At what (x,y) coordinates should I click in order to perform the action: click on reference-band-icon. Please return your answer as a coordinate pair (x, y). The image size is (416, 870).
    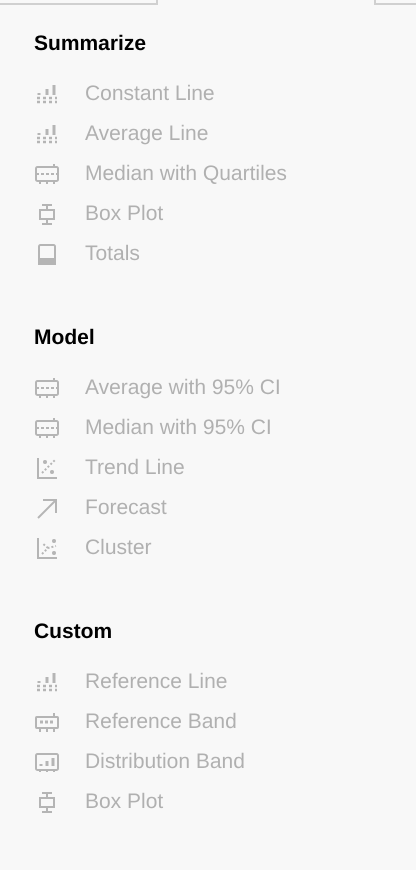
    Looking at the image, I should click on (47, 722).